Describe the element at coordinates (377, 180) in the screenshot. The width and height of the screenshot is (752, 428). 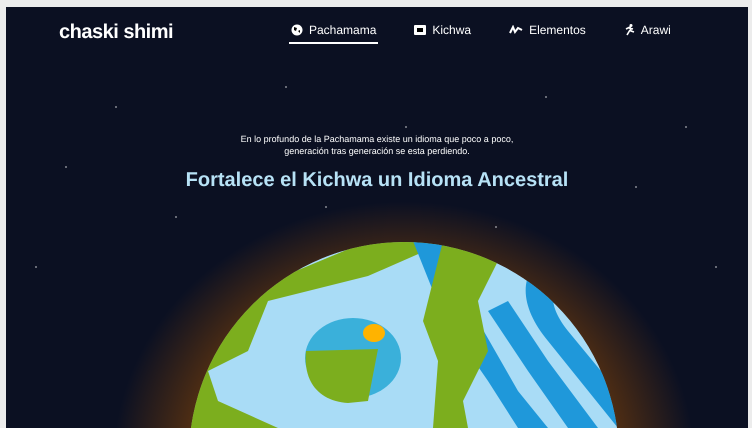
I see `hero-title: Fortalece el Kichwa un Idioma Ancestral` at that location.